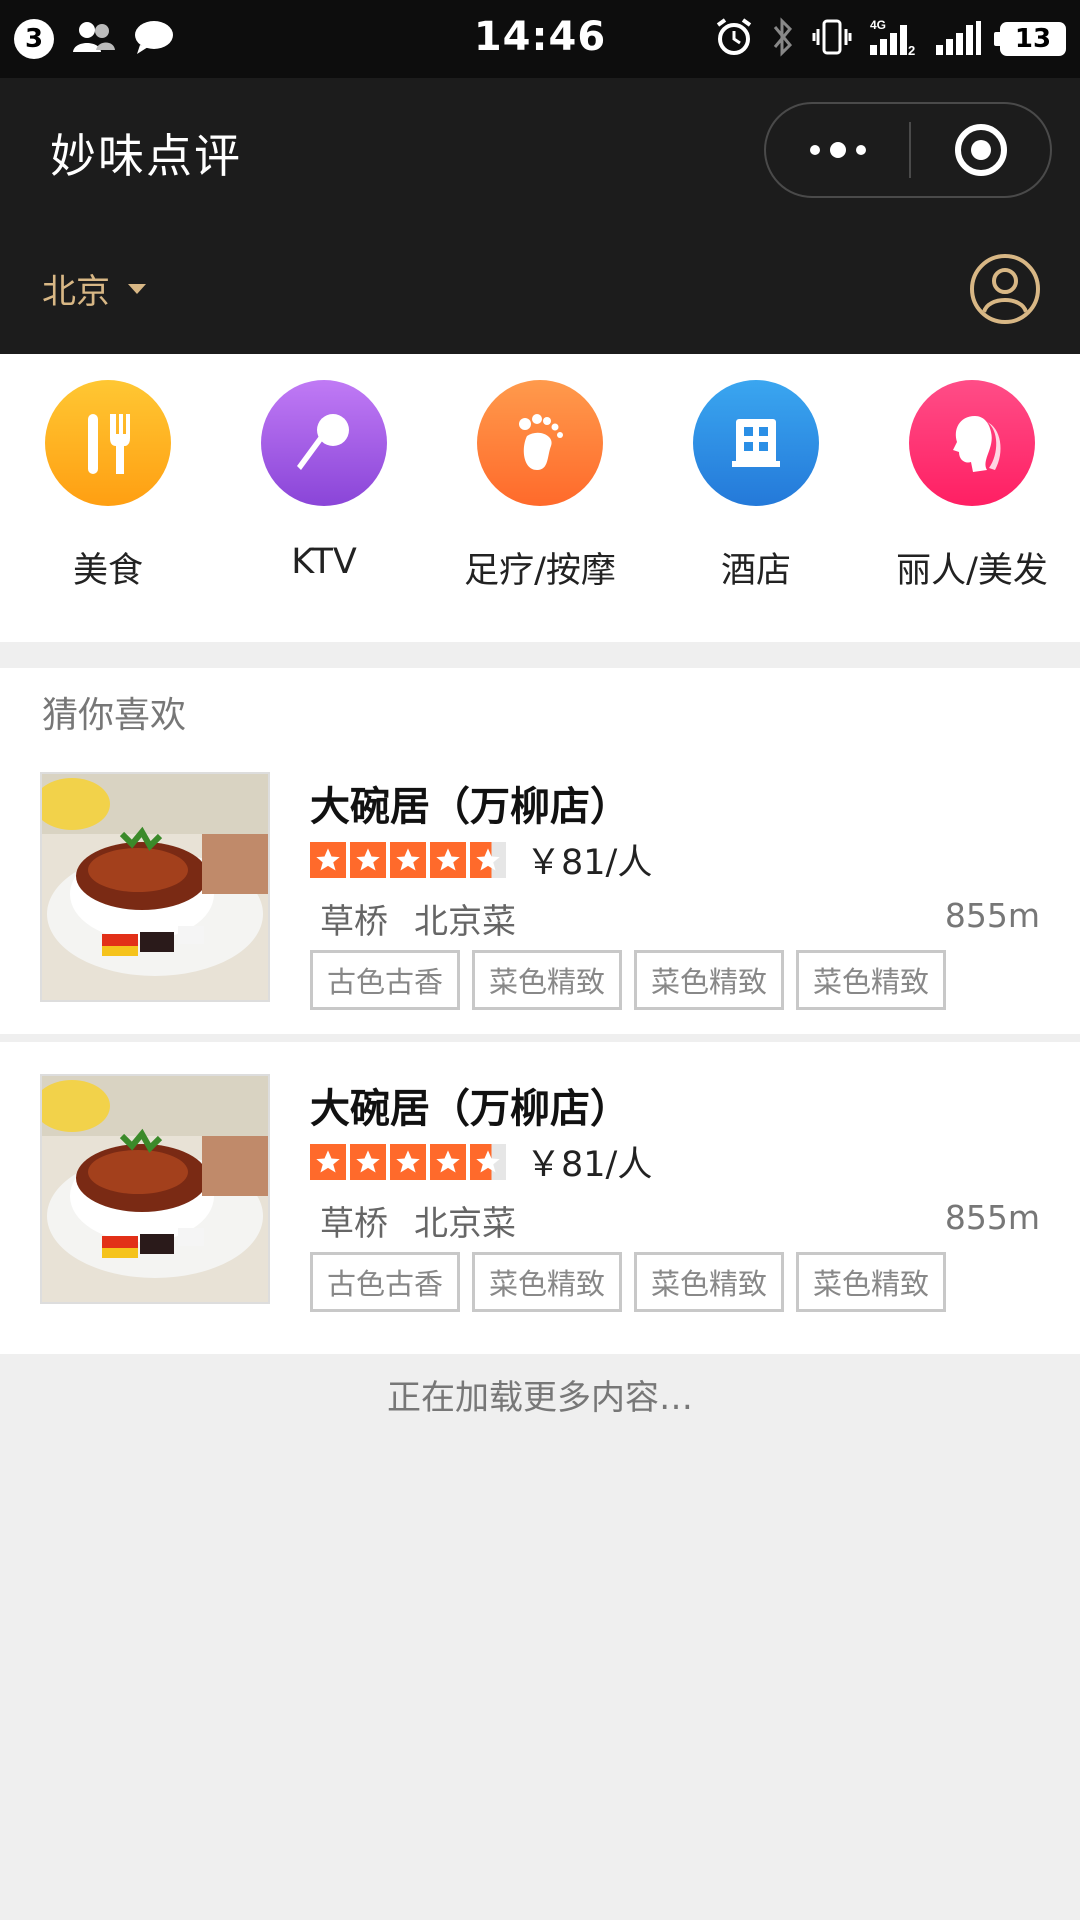 This screenshot has height=1920, width=1080. What do you see at coordinates (324, 562) in the screenshot?
I see `category-label: KTV` at bounding box center [324, 562].